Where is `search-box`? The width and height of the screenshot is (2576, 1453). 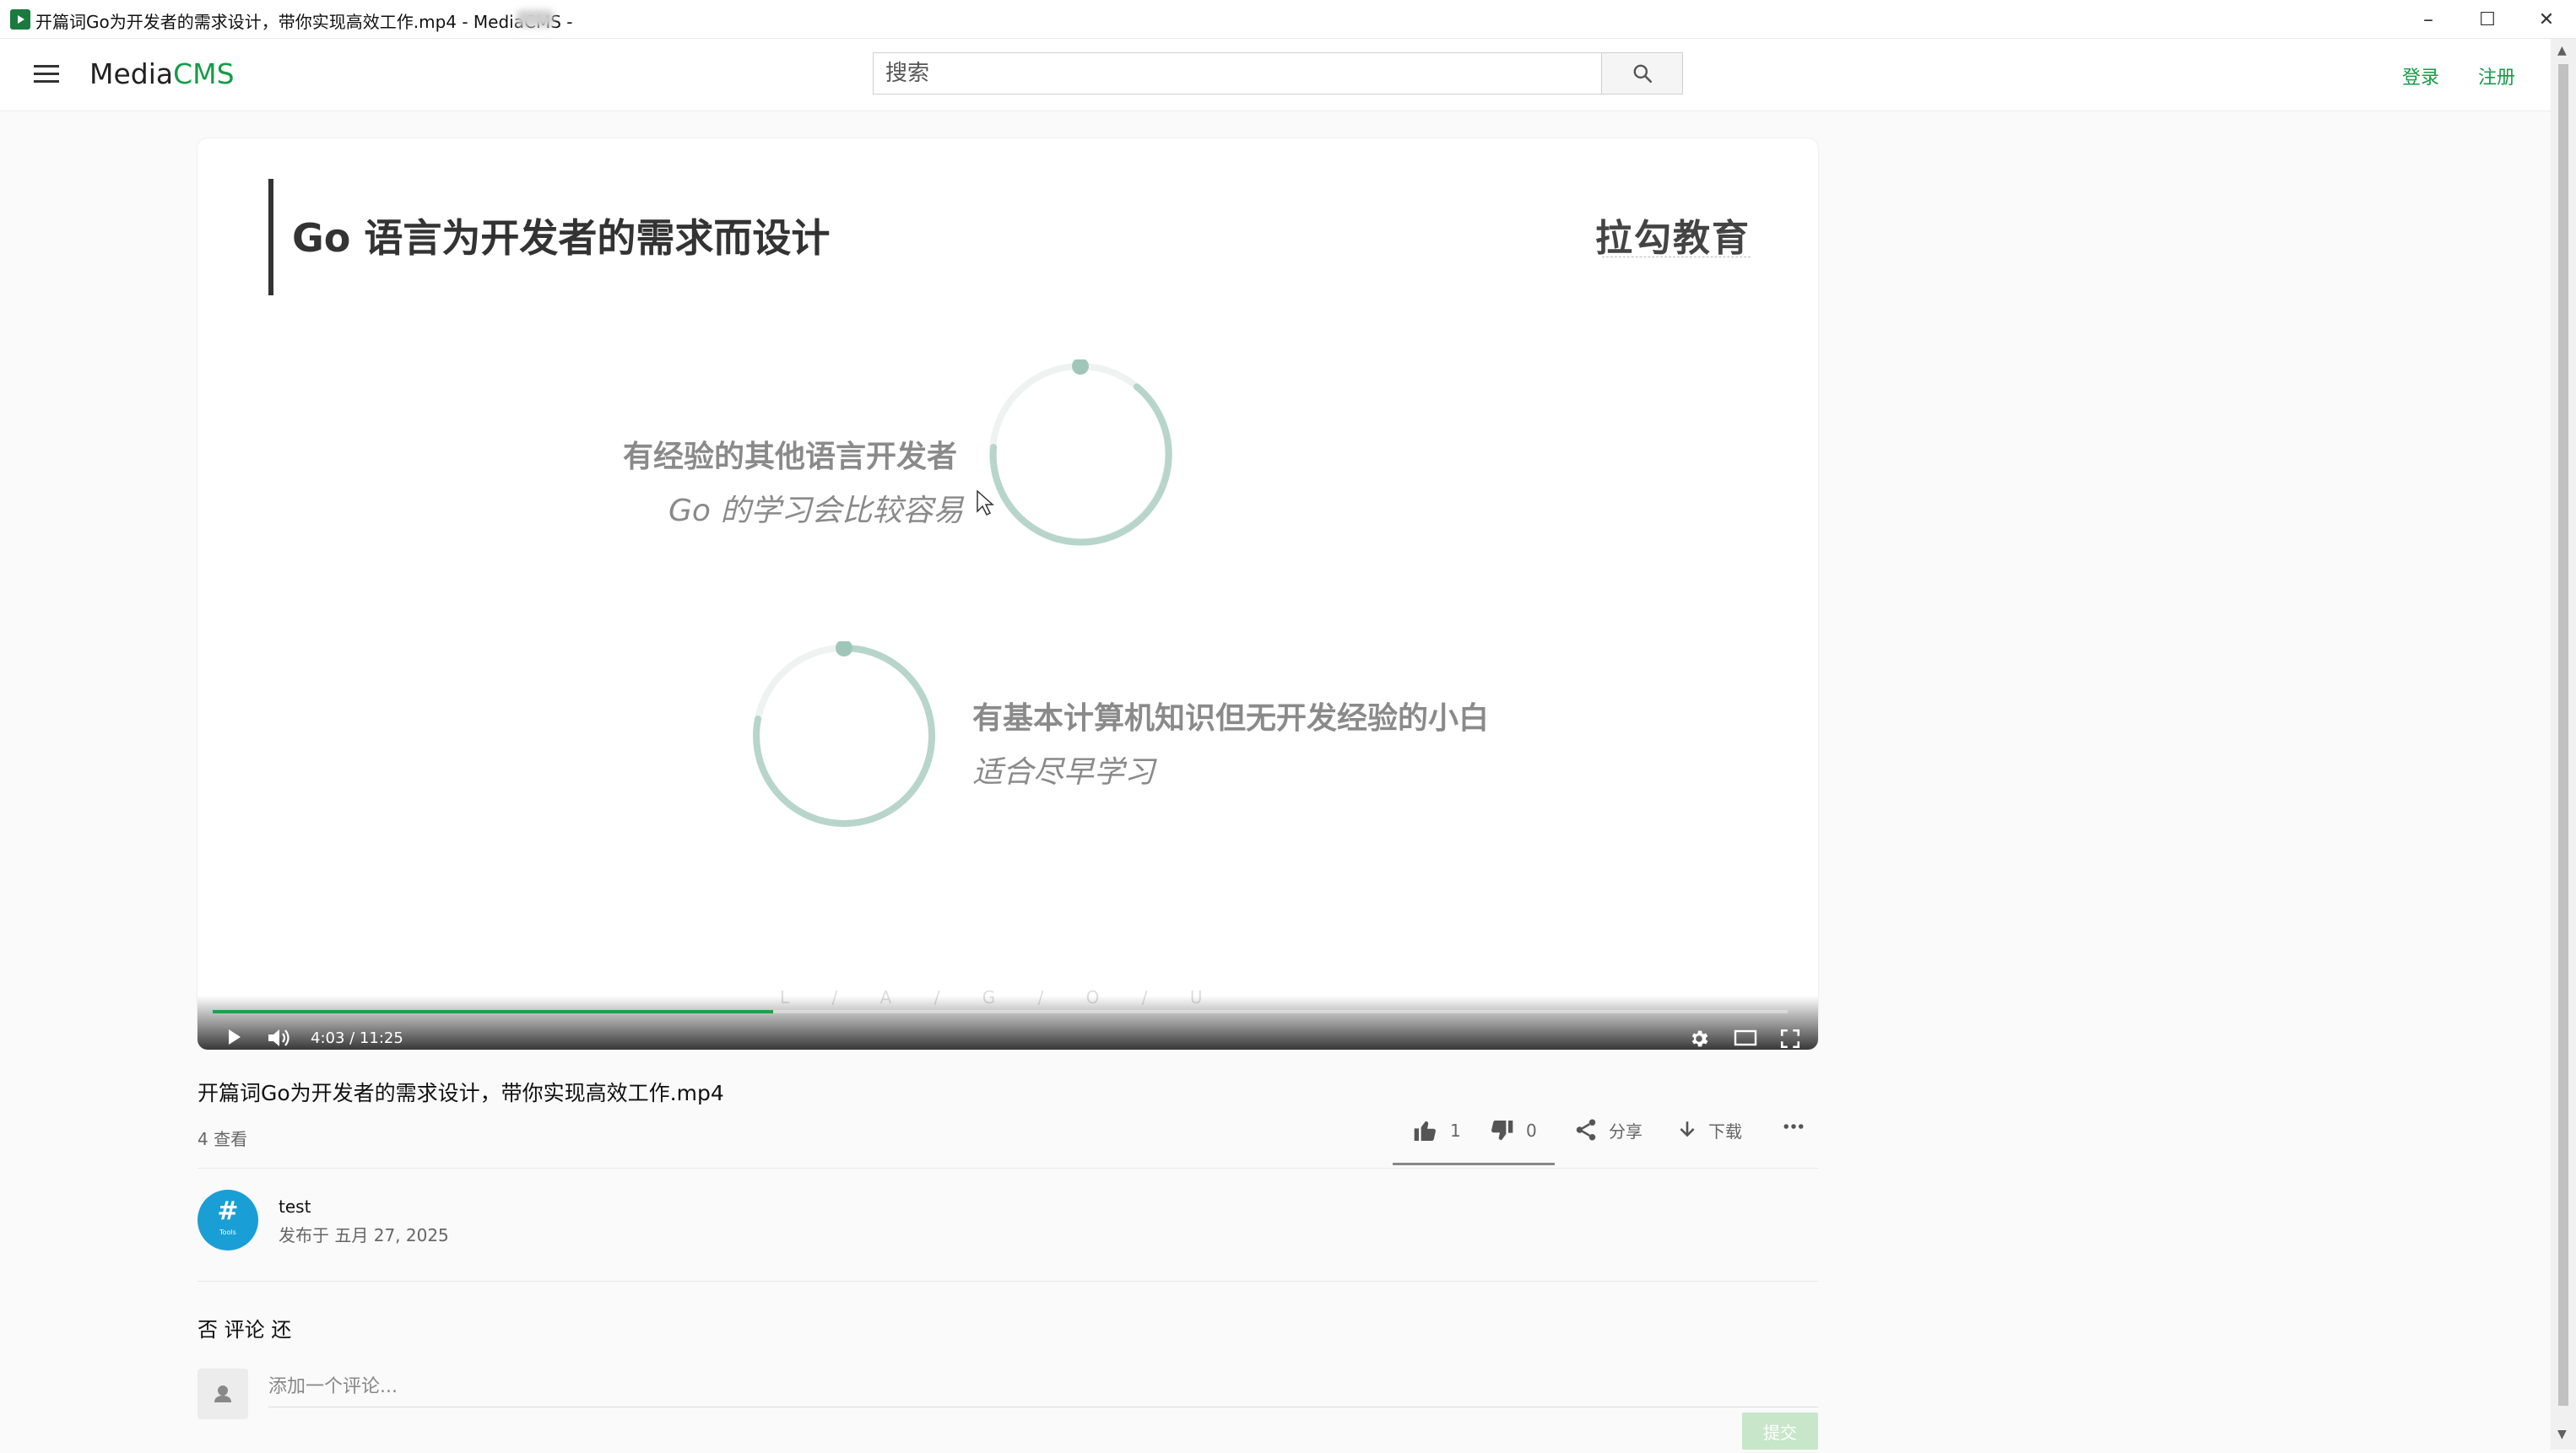 search-box is located at coordinates (1278, 73).